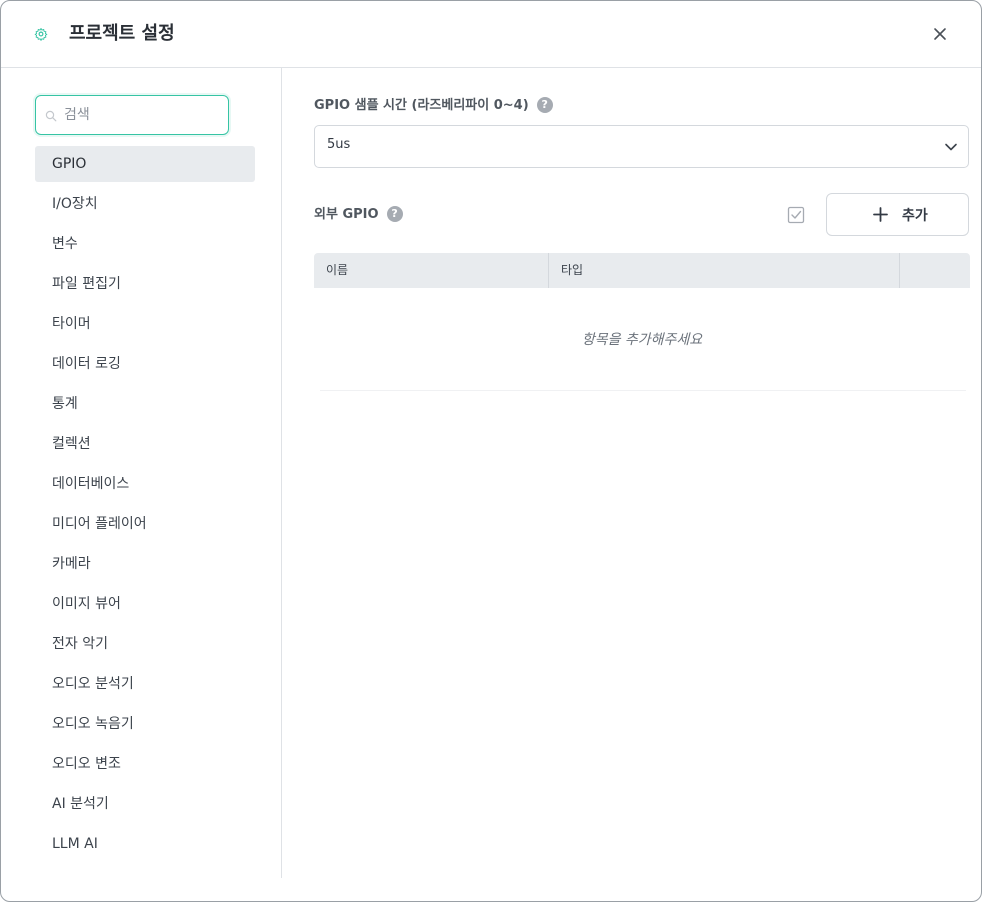 Image resolution: width=982 pixels, height=902 pixels. Describe the element at coordinates (145, 524) in the screenshot. I see `sidebar-item: 미디어 플레이어` at that location.